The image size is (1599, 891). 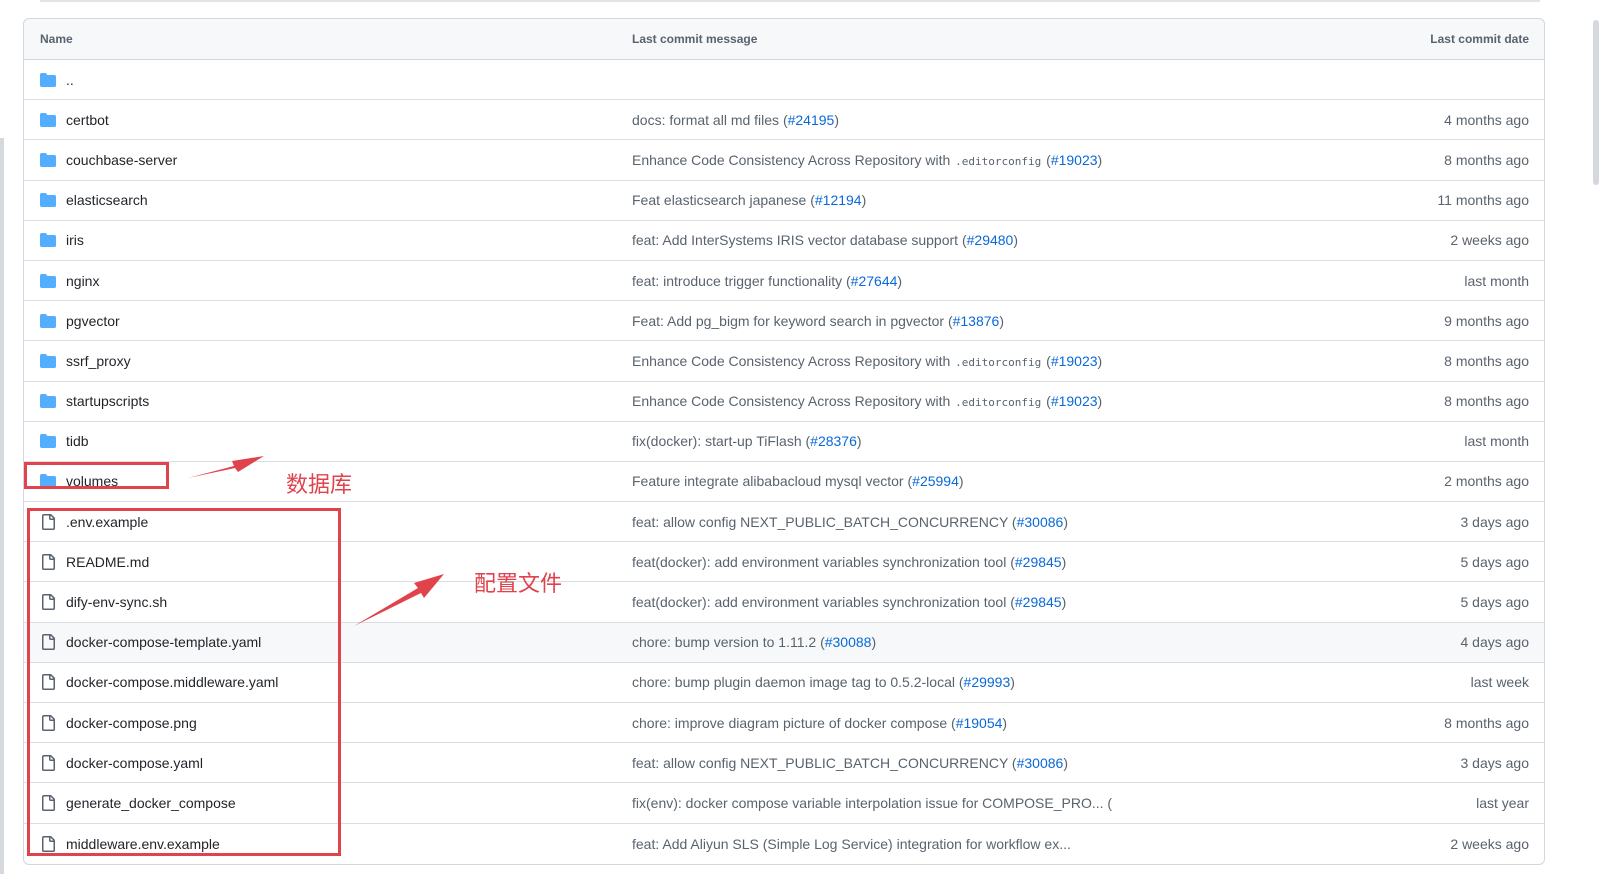 What do you see at coordinates (316, 541) in the screenshot?
I see `annotation-arrows` at bounding box center [316, 541].